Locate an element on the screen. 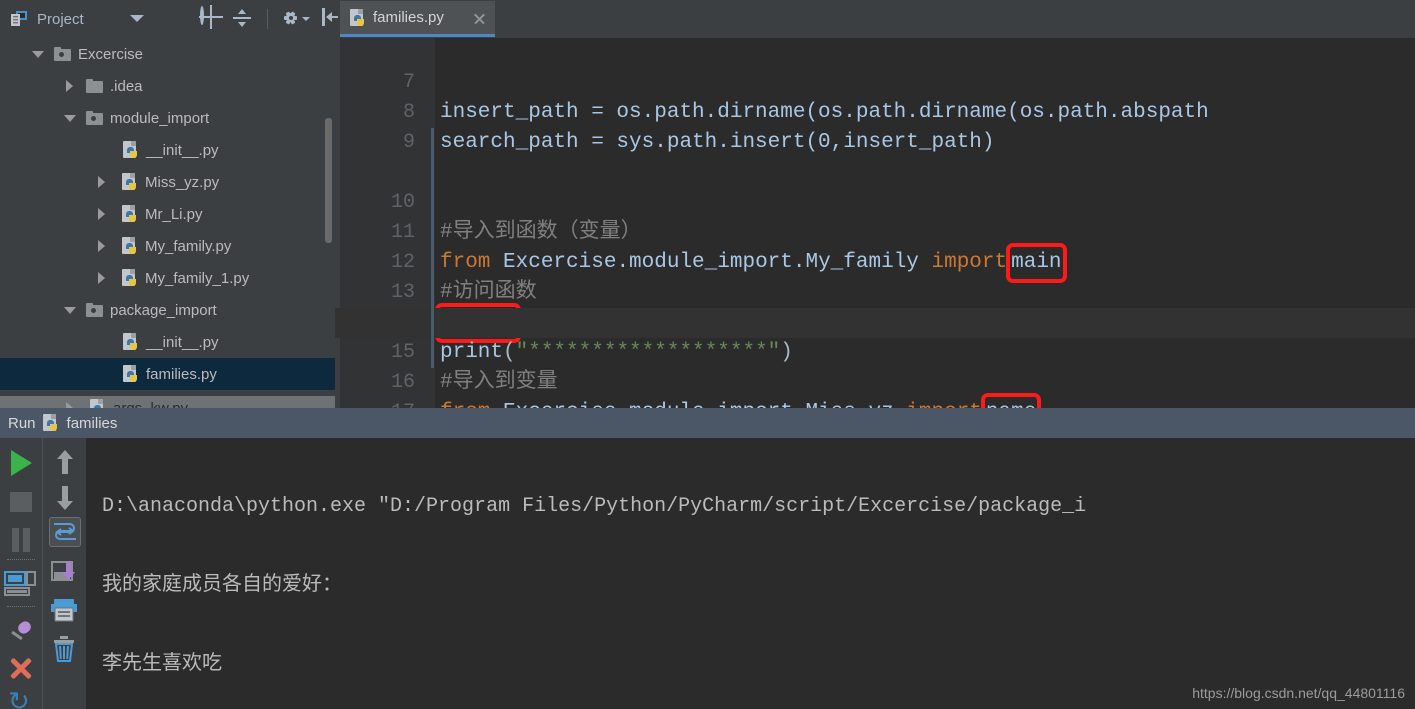  tree-item-mr-li-py: Mr_Li.py is located at coordinates (167, 214).